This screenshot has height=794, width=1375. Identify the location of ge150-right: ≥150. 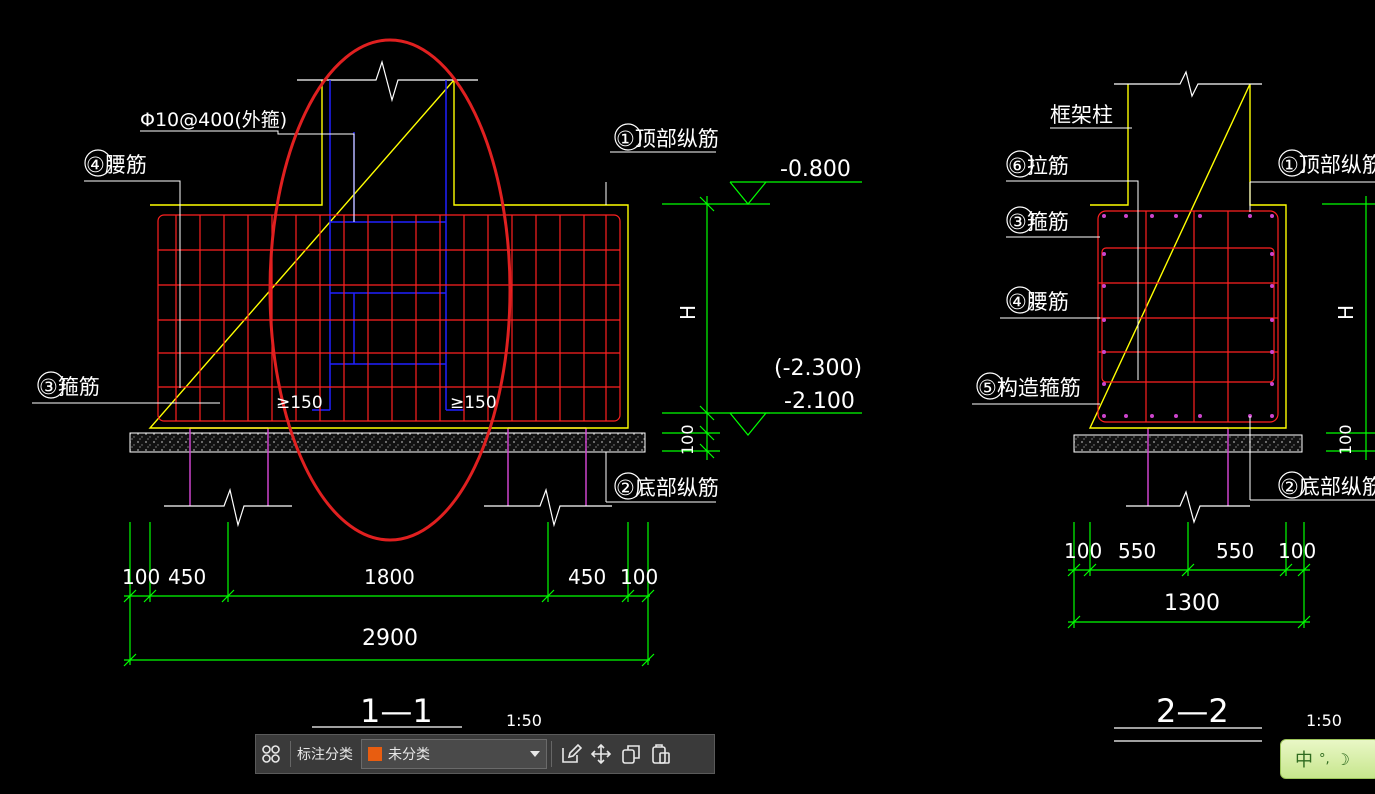
(473, 403).